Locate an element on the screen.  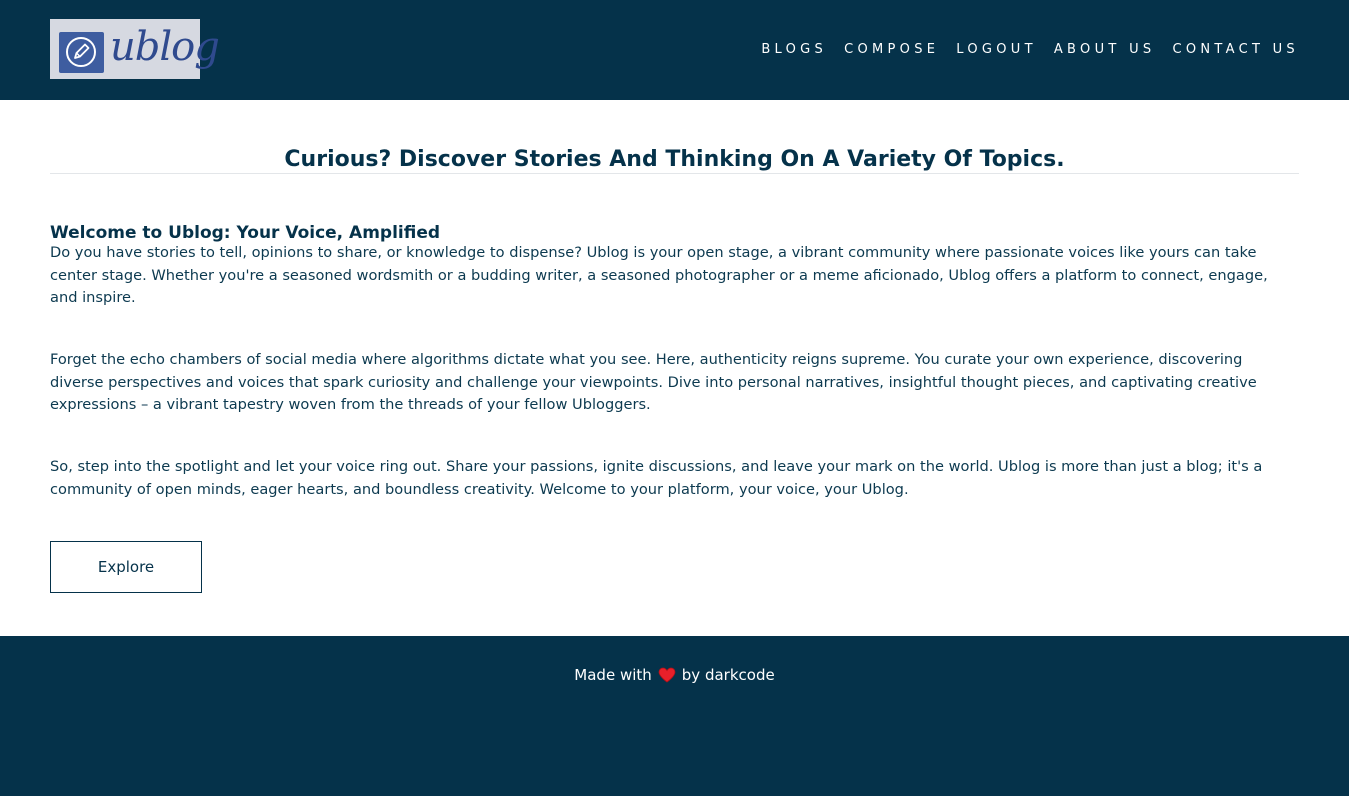
nav-blogs: BLOGS is located at coordinates (794, 50).